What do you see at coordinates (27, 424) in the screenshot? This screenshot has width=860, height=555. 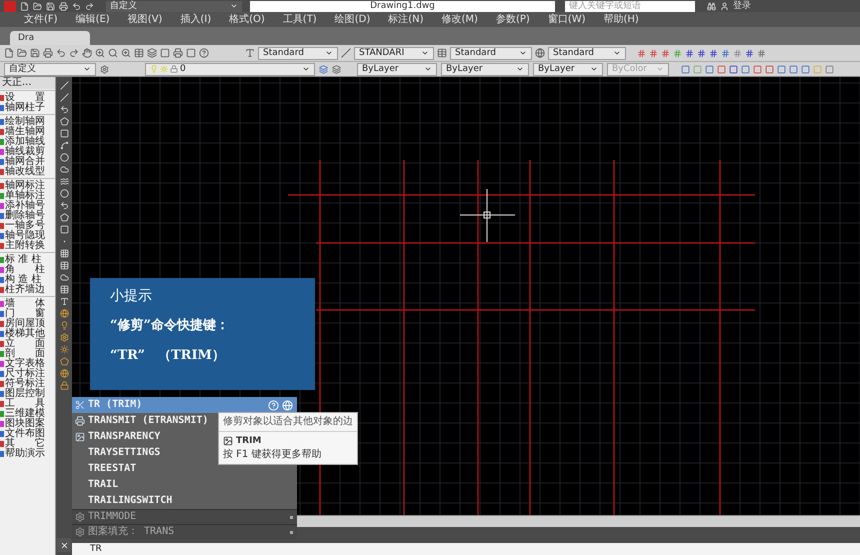 I see `palette-item: 图块图案` at bounding box center [27, 424].